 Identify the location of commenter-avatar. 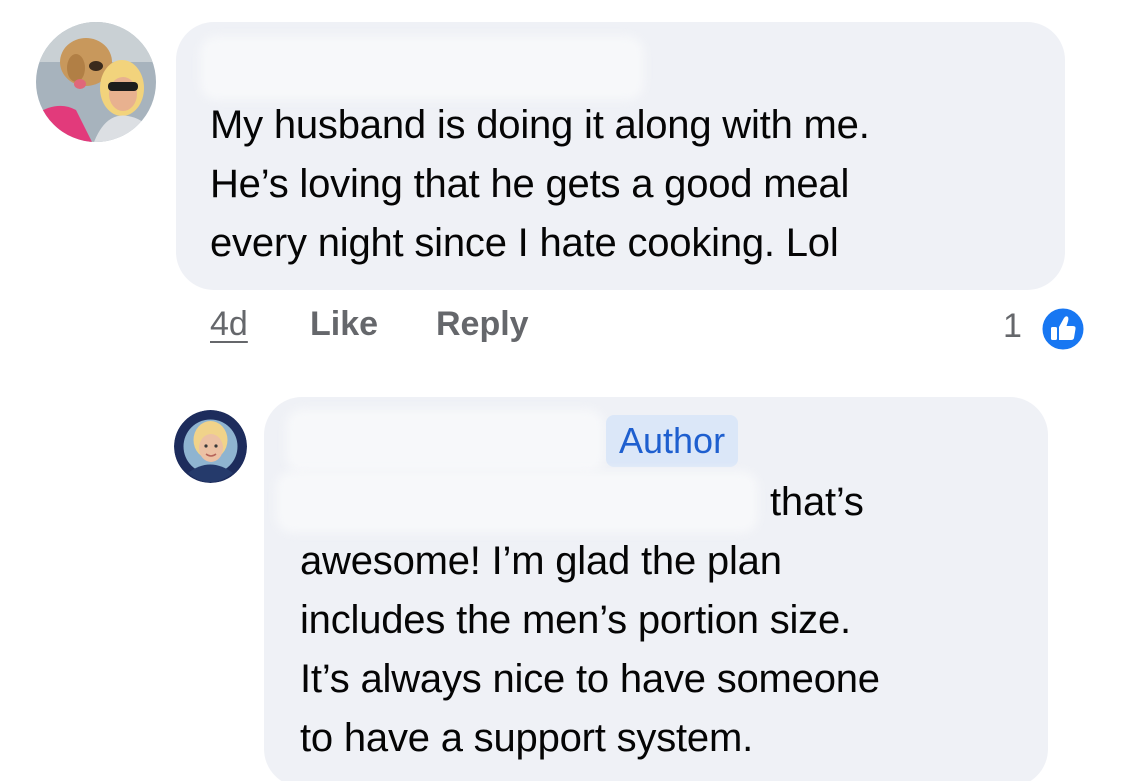
(96, 82).